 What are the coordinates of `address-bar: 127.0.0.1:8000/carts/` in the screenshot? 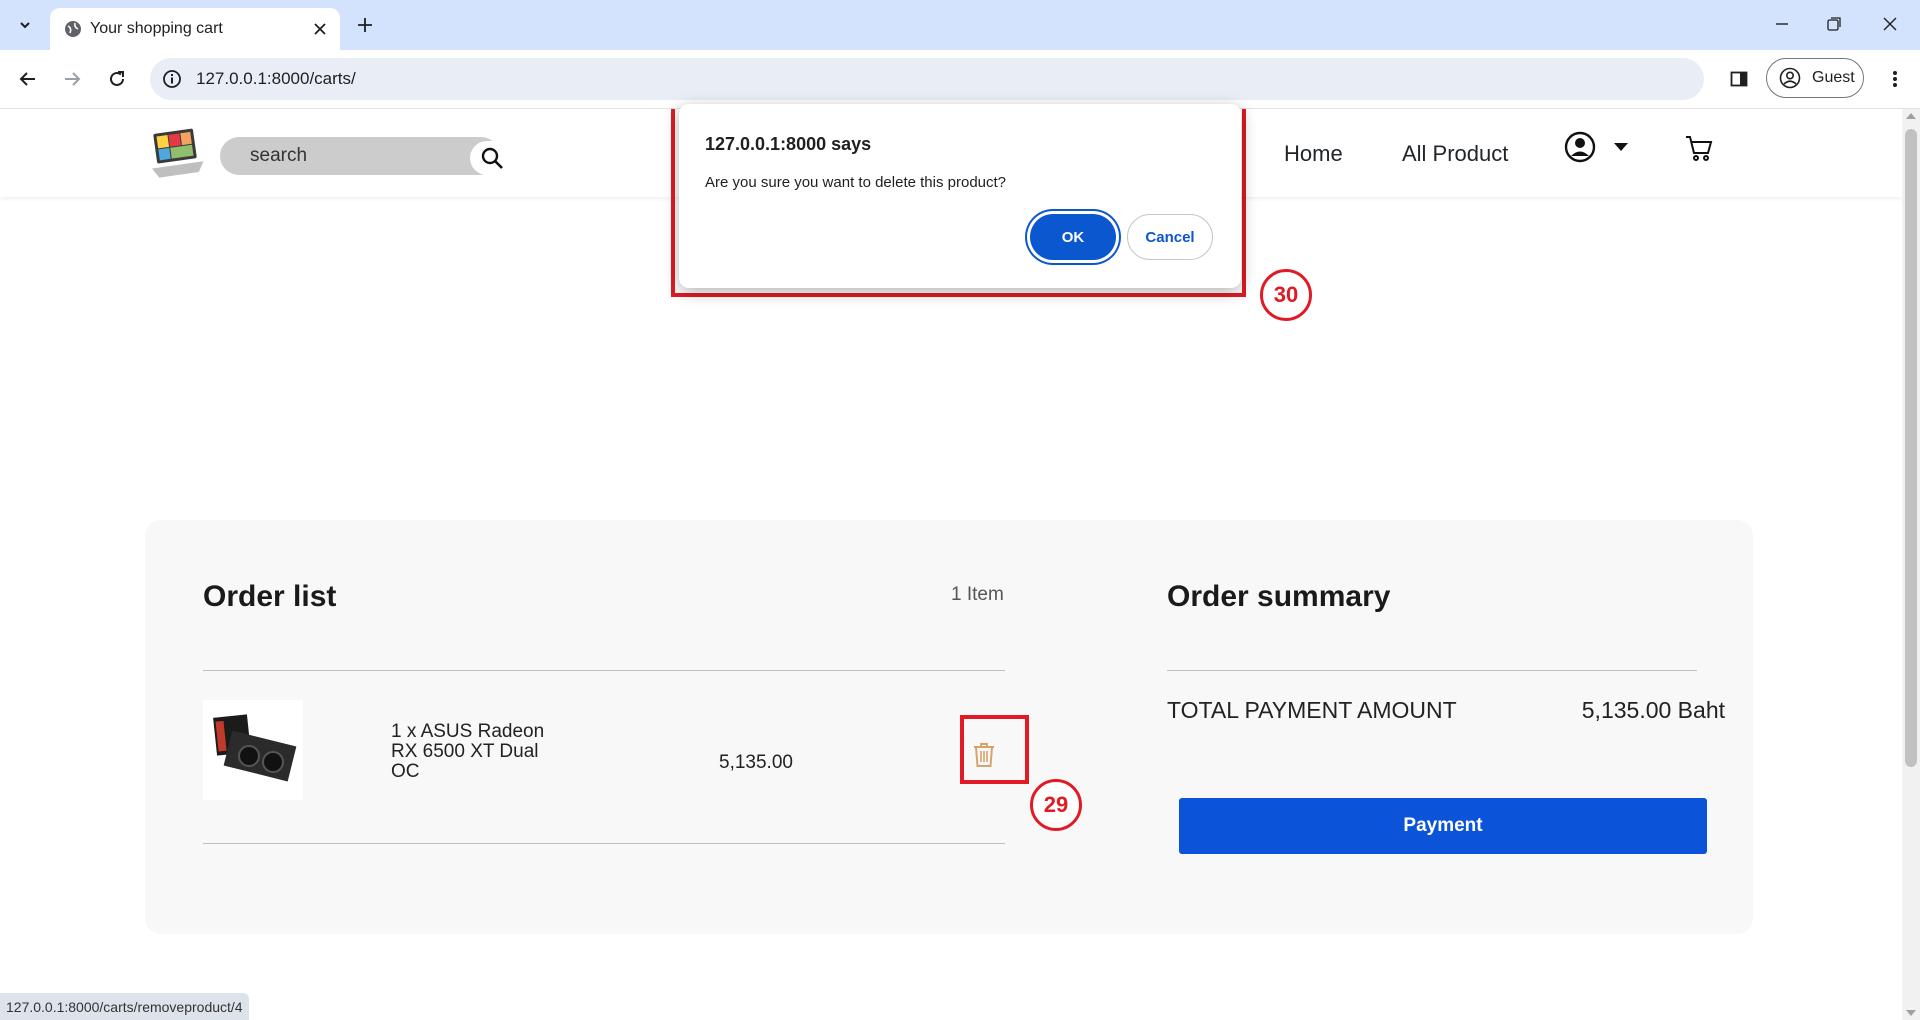 It's located at (927, 79).